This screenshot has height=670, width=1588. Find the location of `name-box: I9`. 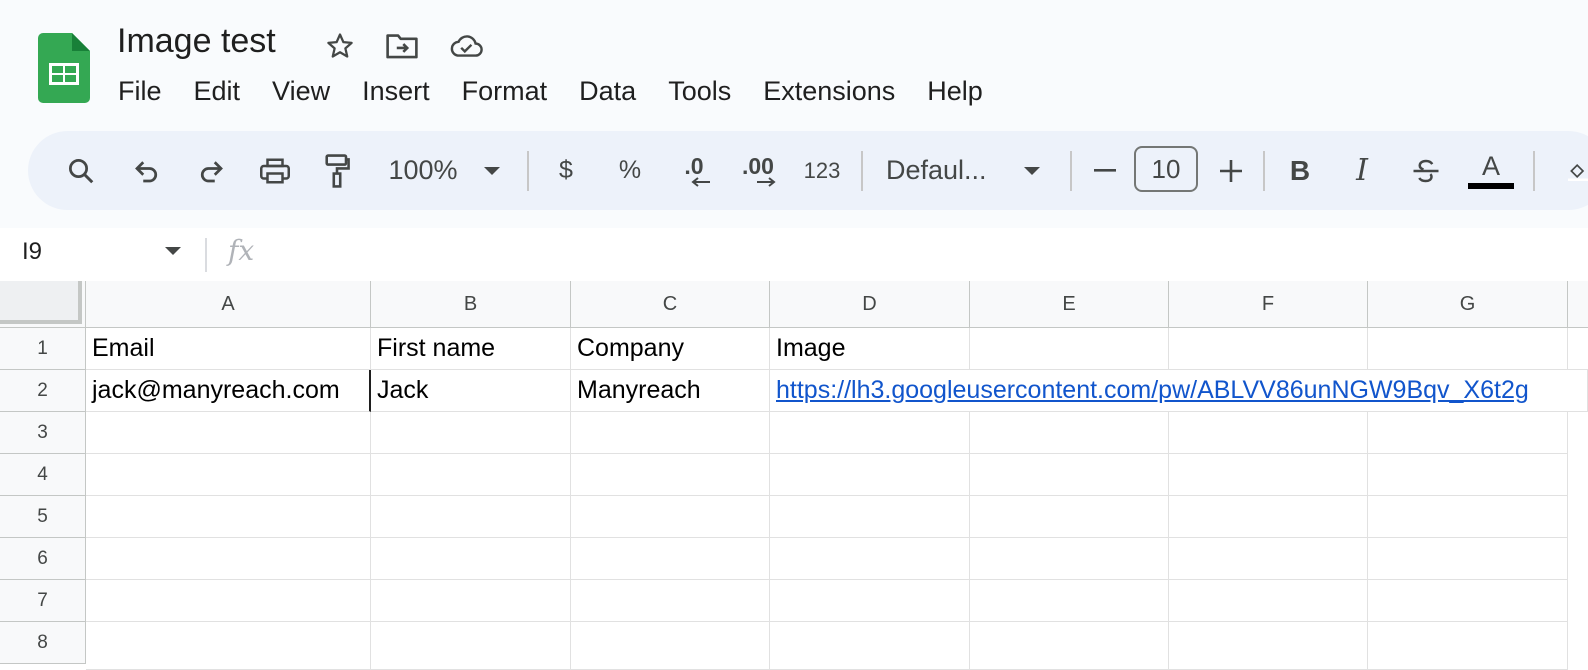

name-box: I9 is located at coordinates (32, 252).